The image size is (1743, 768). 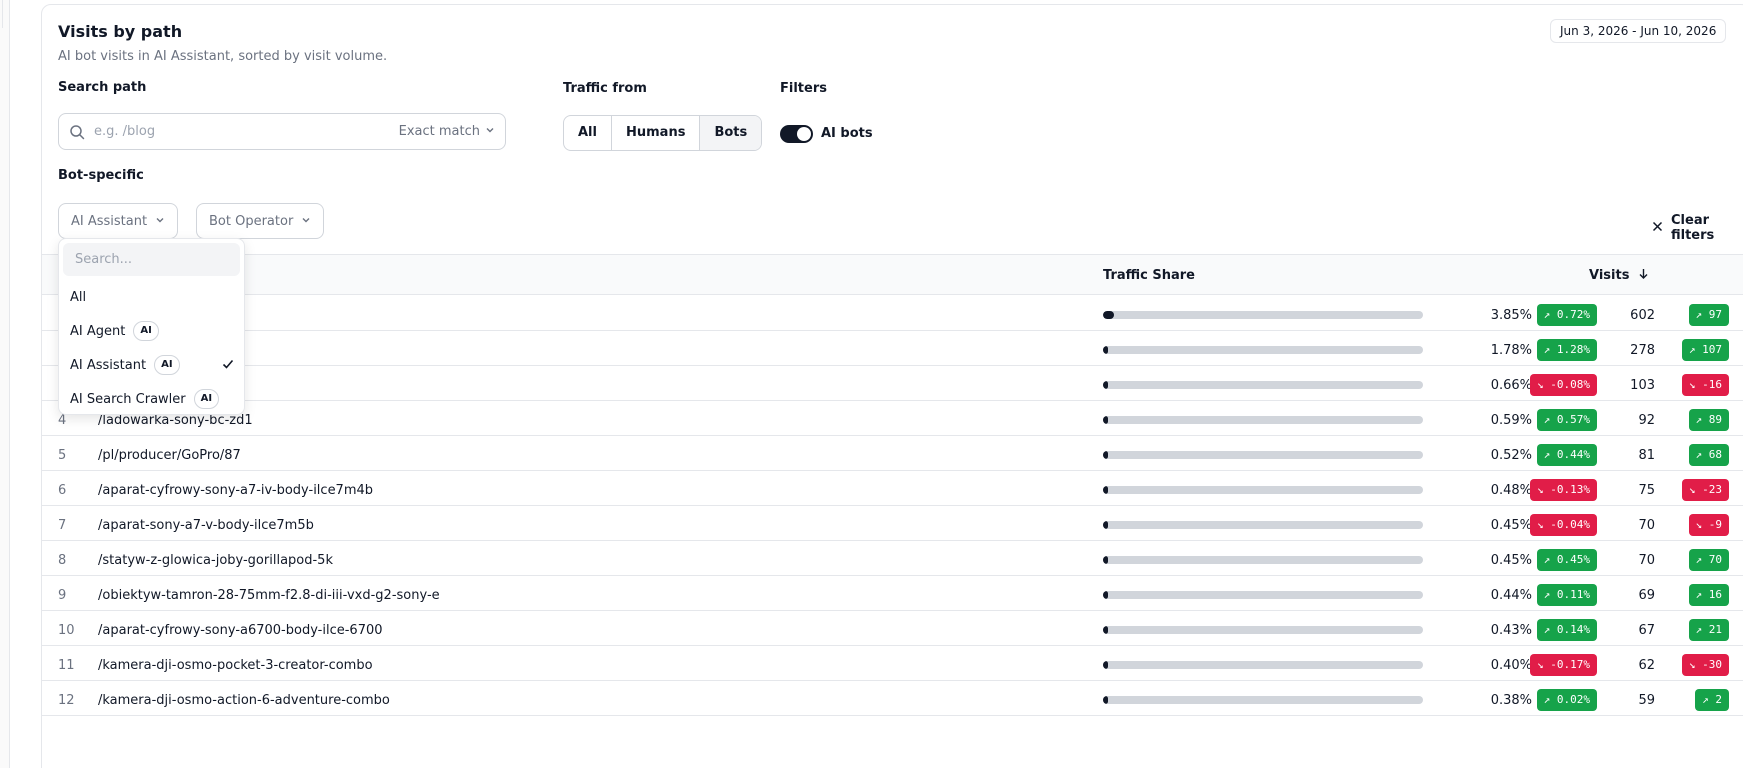 I want to click on search-icon, so click(x=77, y=132).